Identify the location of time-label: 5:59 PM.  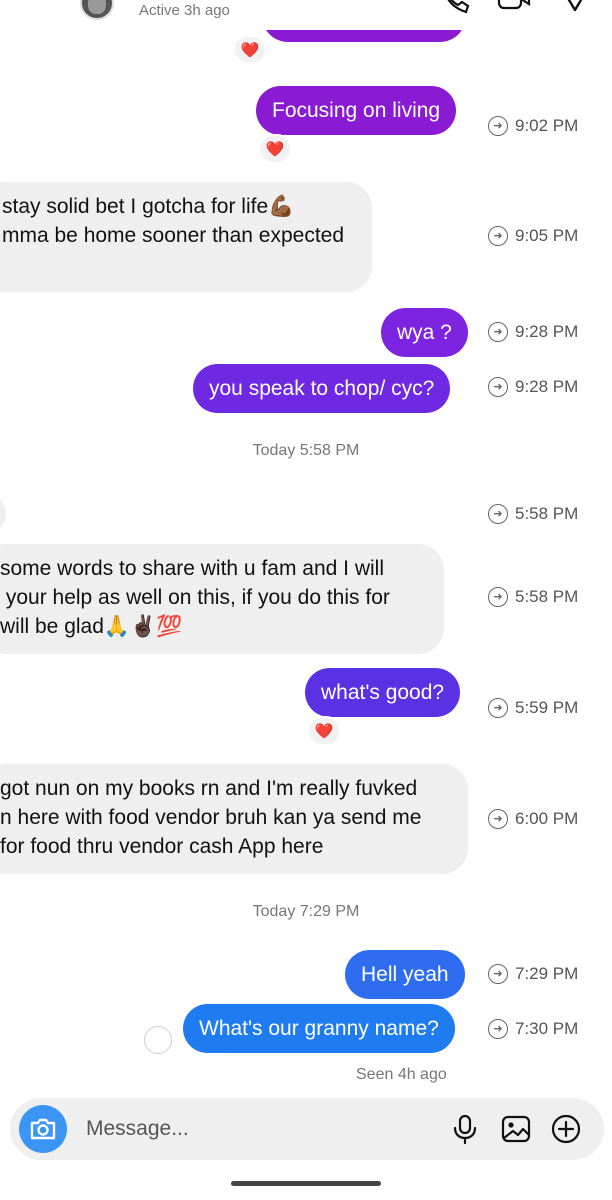
(547, 707).